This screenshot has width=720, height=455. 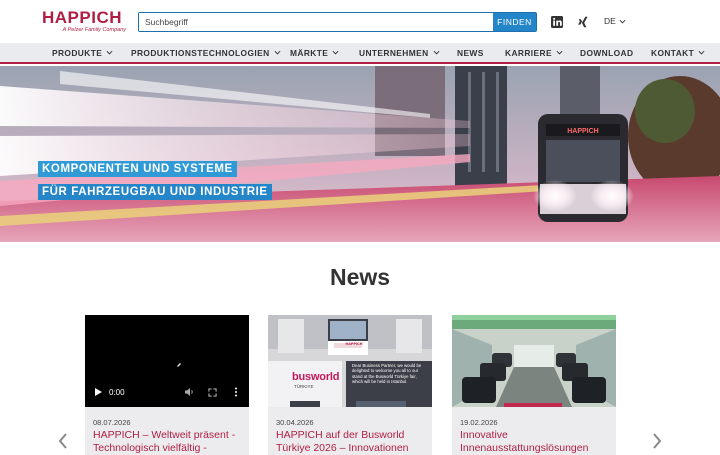 I want to click on hero-headline-line2: FÜR FAHRZEUGBAU UND INDUSTRIE, so click(x=155, y=192).